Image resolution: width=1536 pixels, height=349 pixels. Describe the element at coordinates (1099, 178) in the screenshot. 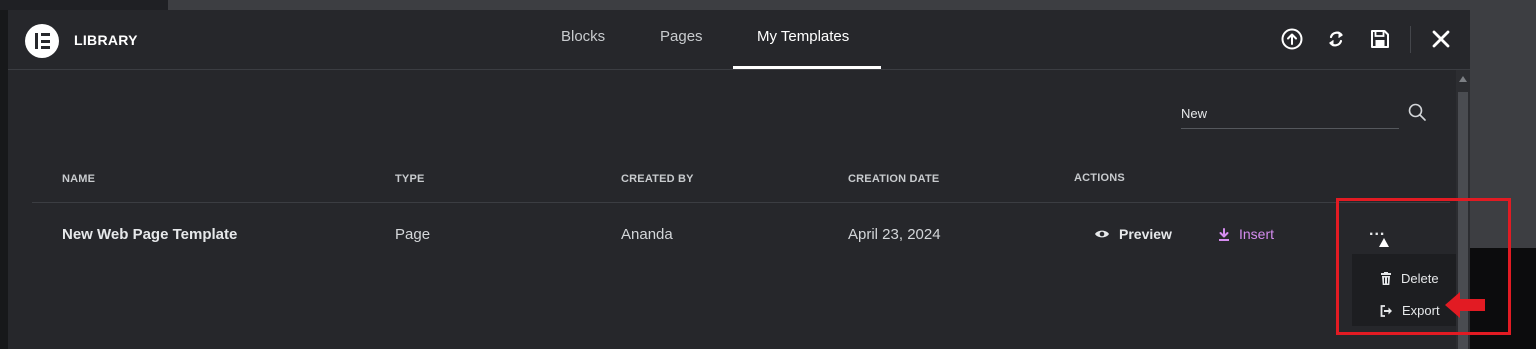

I see `column-header-actions: ACTIONS` at that location.